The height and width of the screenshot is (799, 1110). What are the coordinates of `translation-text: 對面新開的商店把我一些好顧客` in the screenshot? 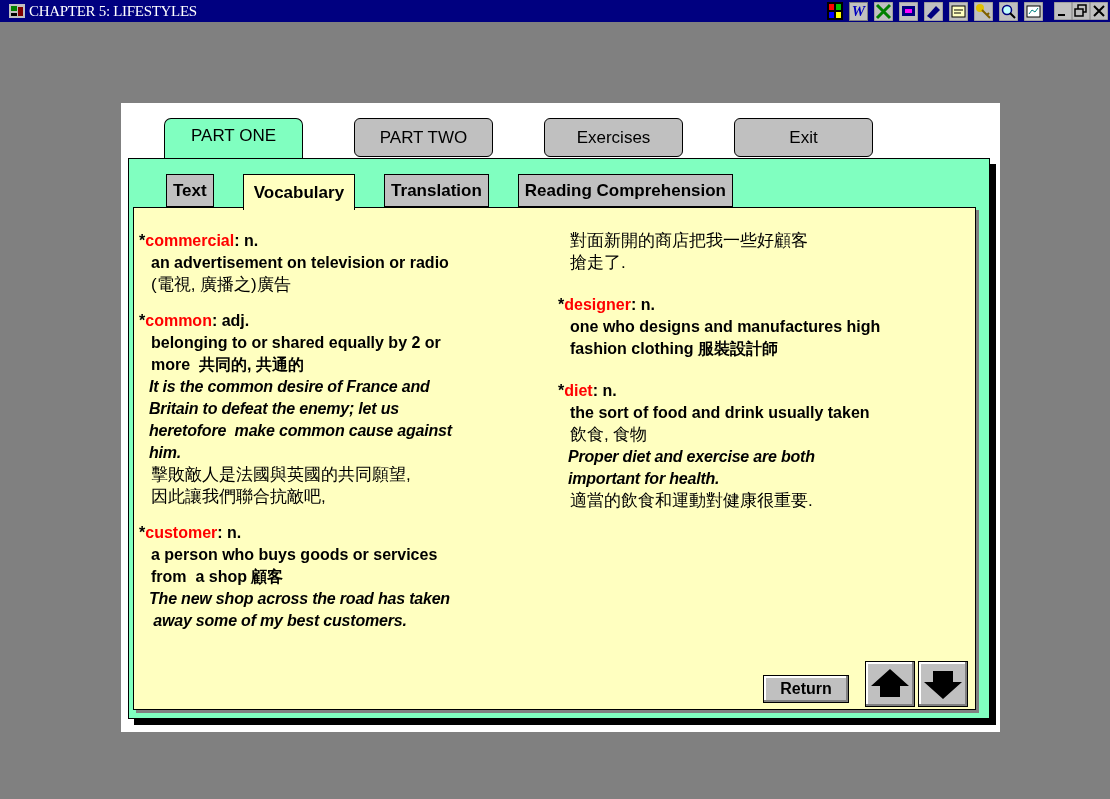 It's located at (689, 241).